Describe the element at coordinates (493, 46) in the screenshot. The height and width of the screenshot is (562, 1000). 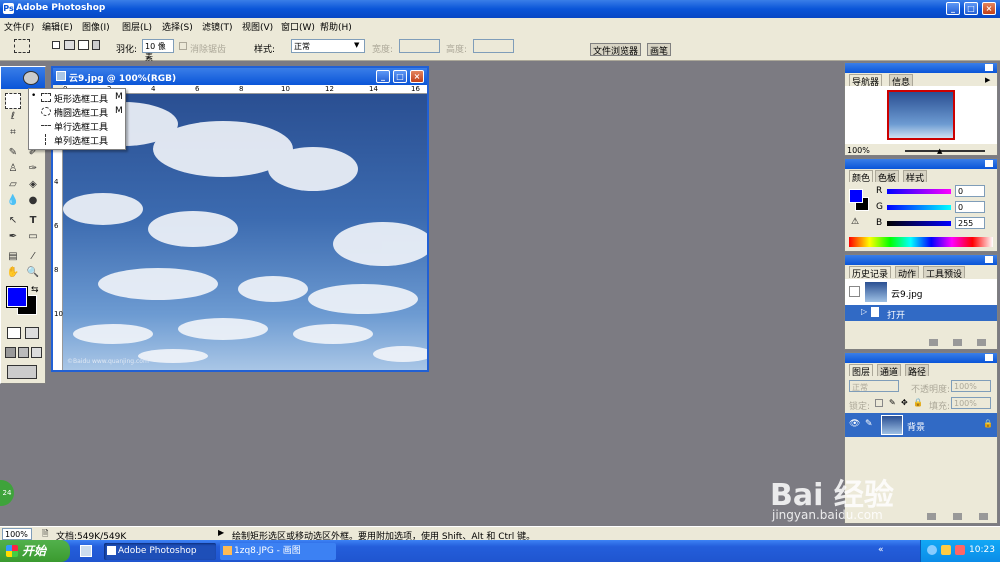
I see `height-input` at that location.